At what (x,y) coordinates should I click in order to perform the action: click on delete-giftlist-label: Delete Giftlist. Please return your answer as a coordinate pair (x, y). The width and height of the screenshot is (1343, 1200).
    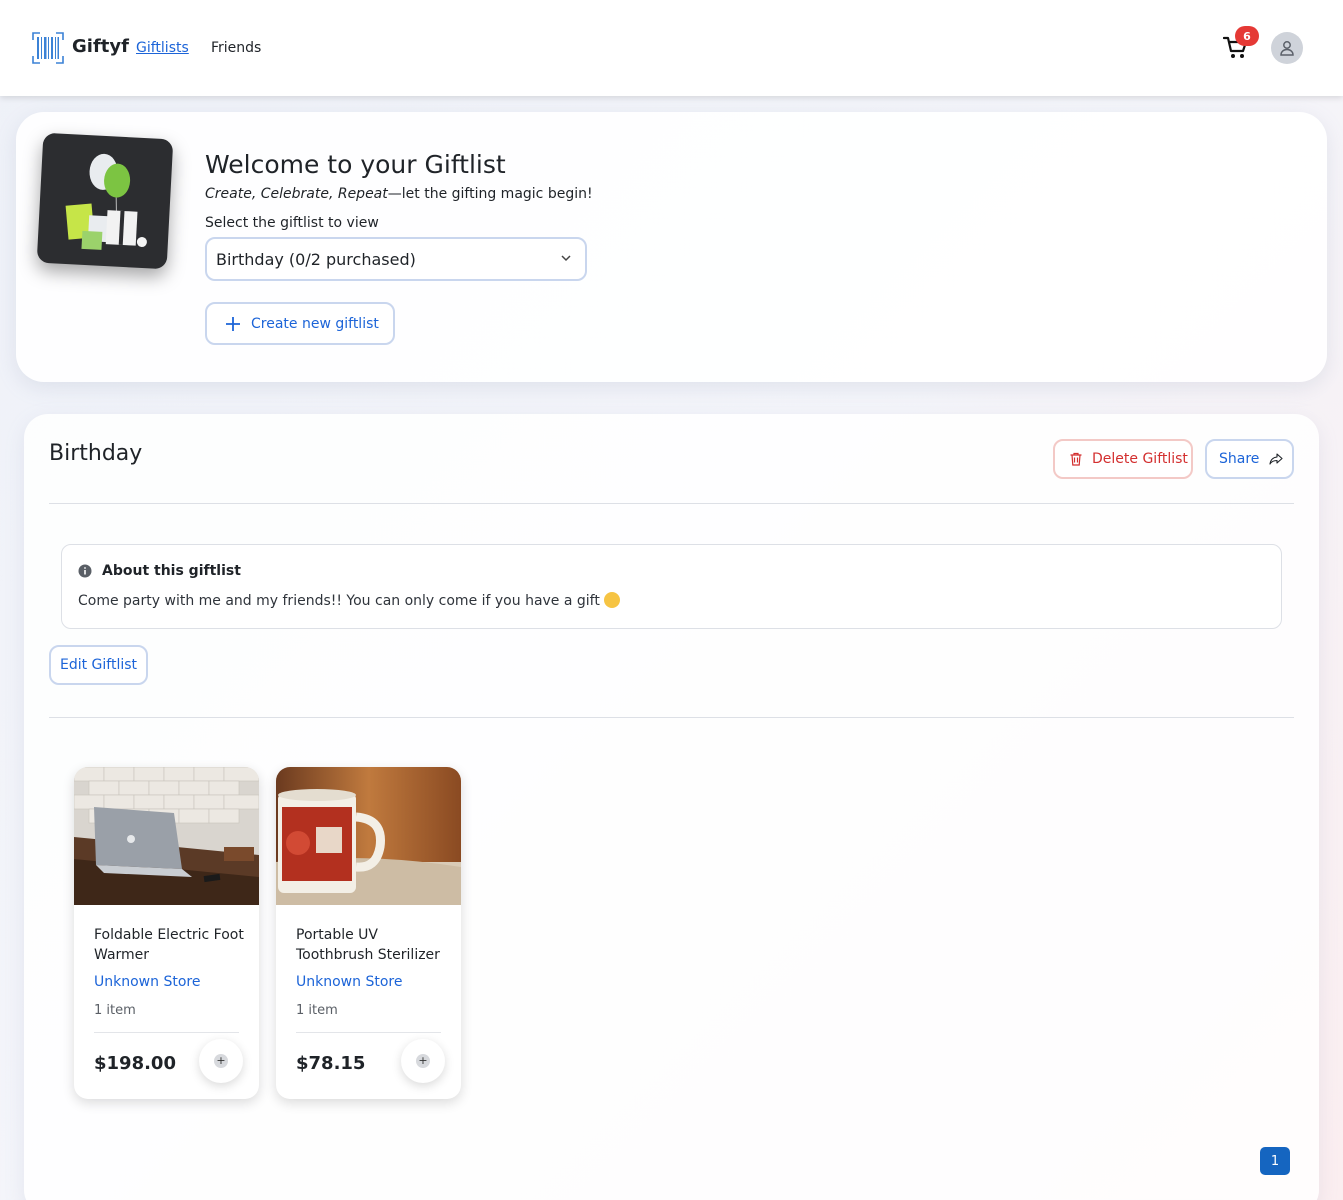
    Looking at the image, I should click on (1140, 459).